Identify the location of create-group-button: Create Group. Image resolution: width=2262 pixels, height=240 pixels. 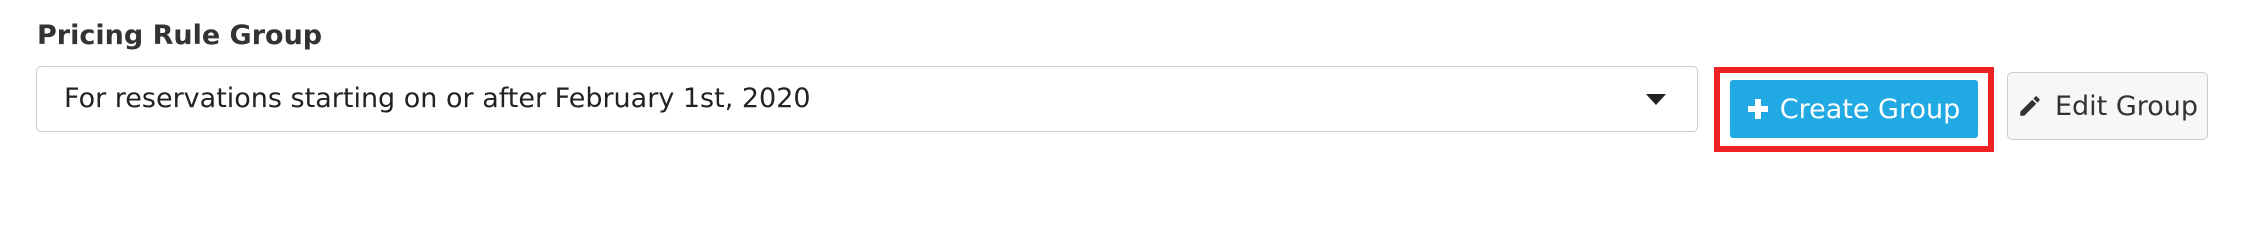
(1854, 109).